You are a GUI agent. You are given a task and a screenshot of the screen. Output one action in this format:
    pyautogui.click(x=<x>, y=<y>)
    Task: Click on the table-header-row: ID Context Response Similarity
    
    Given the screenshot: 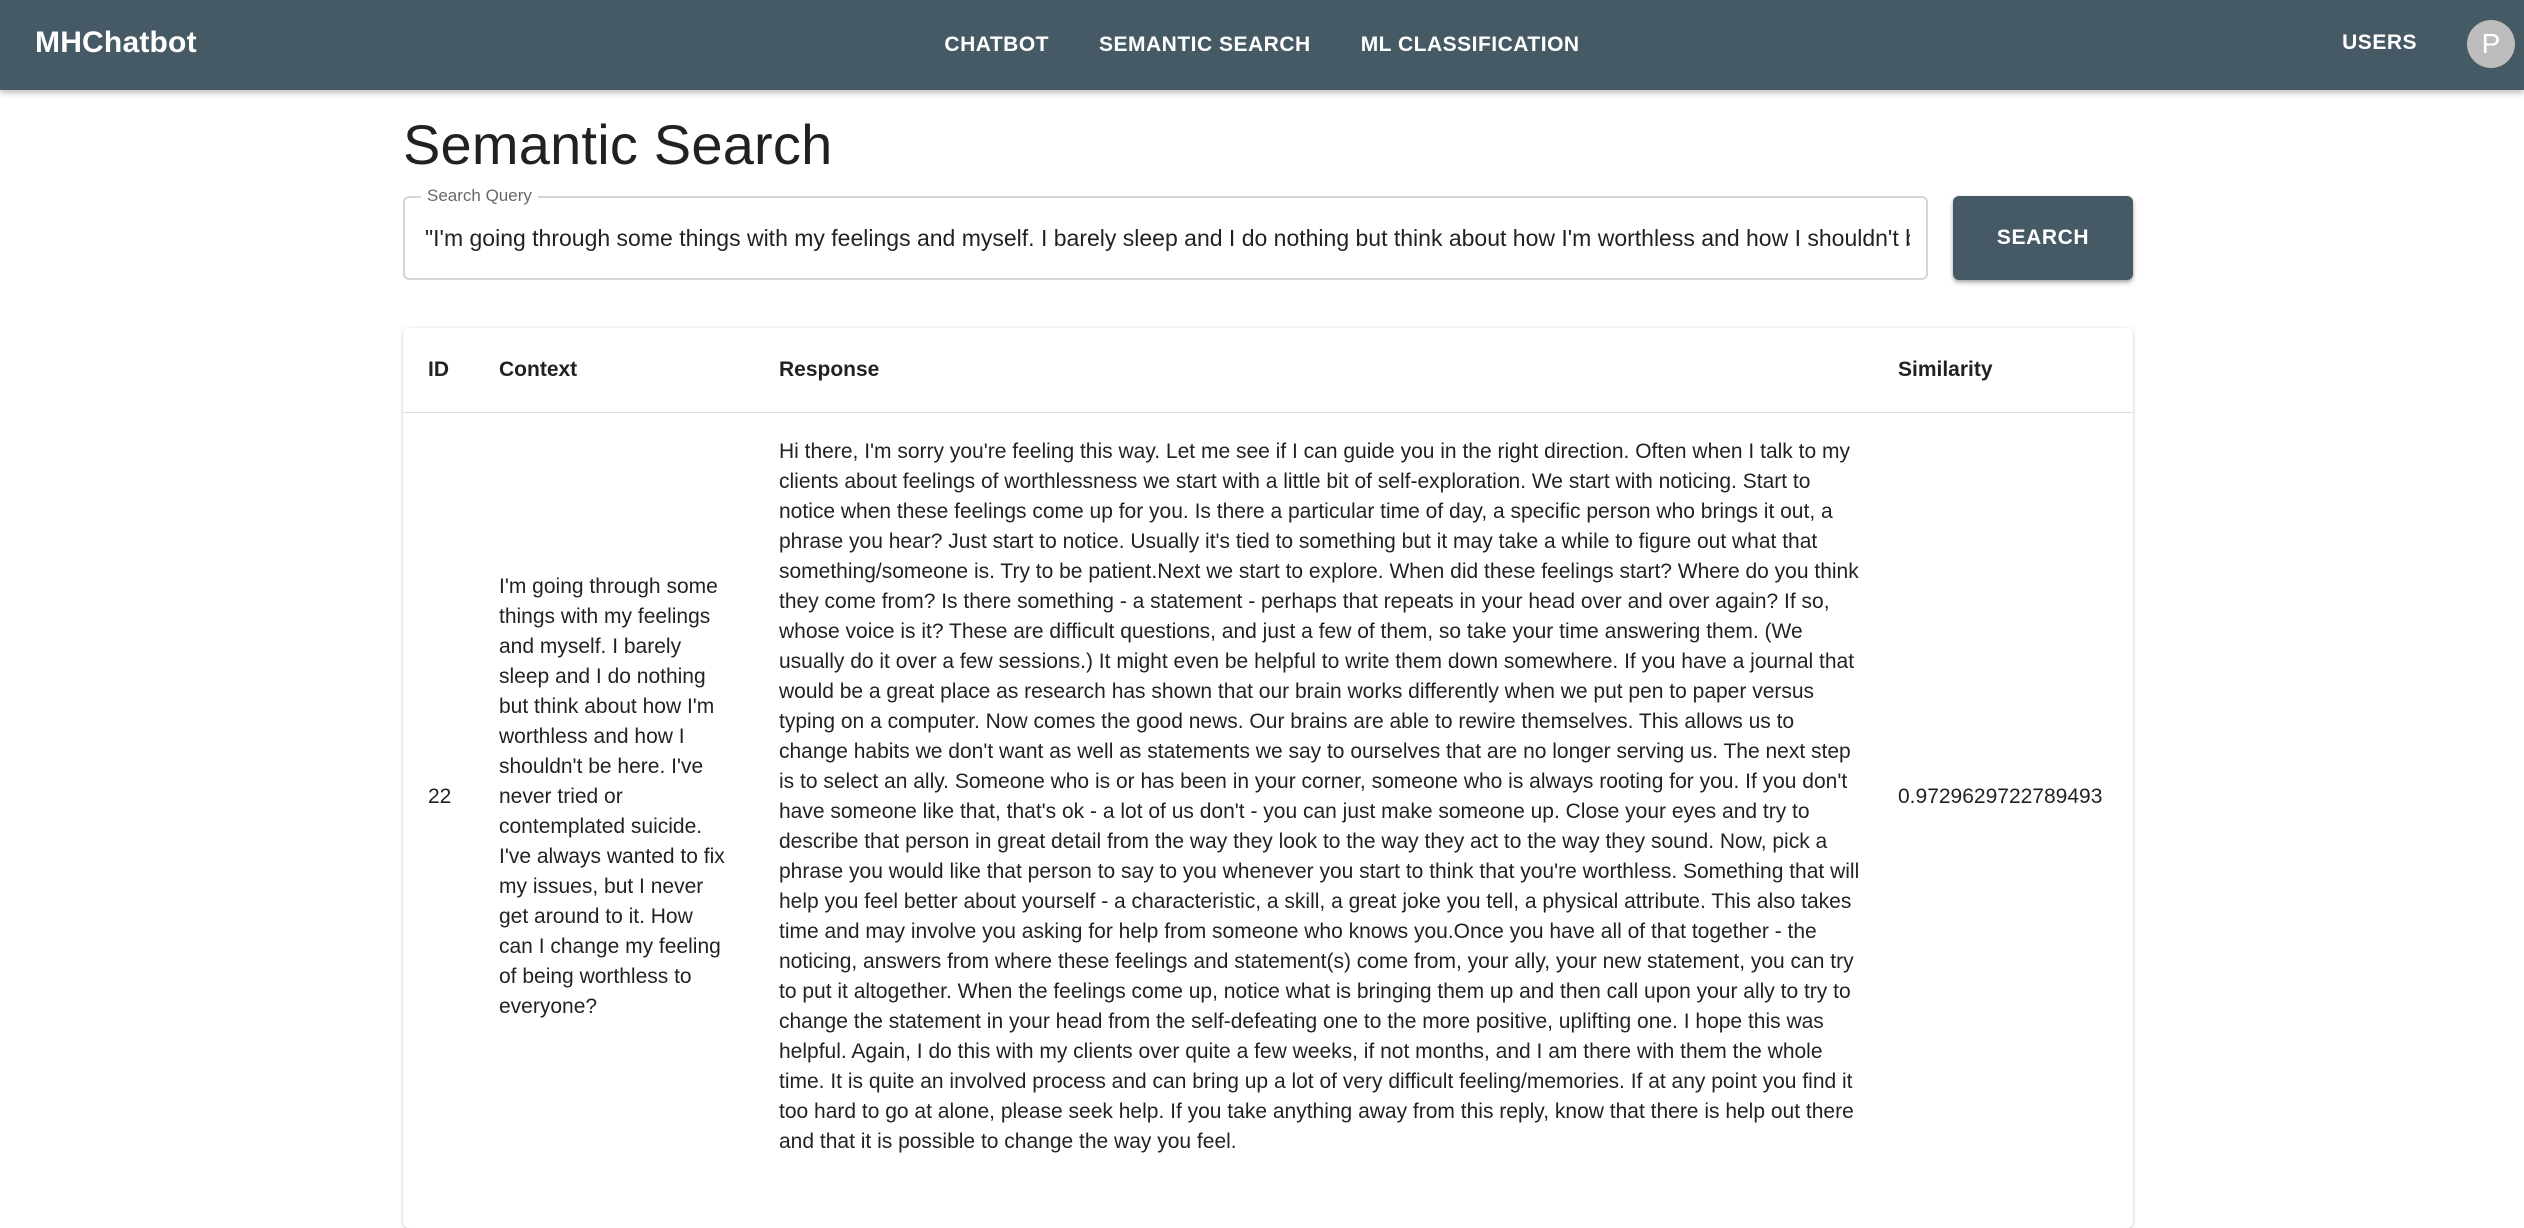 What is the action you would take?
    pyautogui.click(x=1268, y=370)
    